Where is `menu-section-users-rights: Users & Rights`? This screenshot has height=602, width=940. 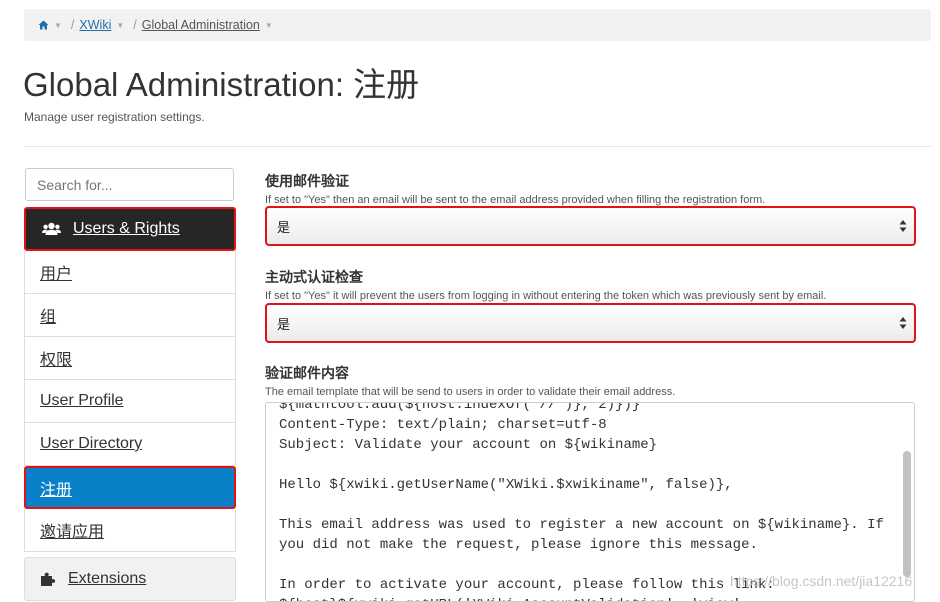
menu-section-users-rights: Users & Rights is located at coordinates (130, 229).